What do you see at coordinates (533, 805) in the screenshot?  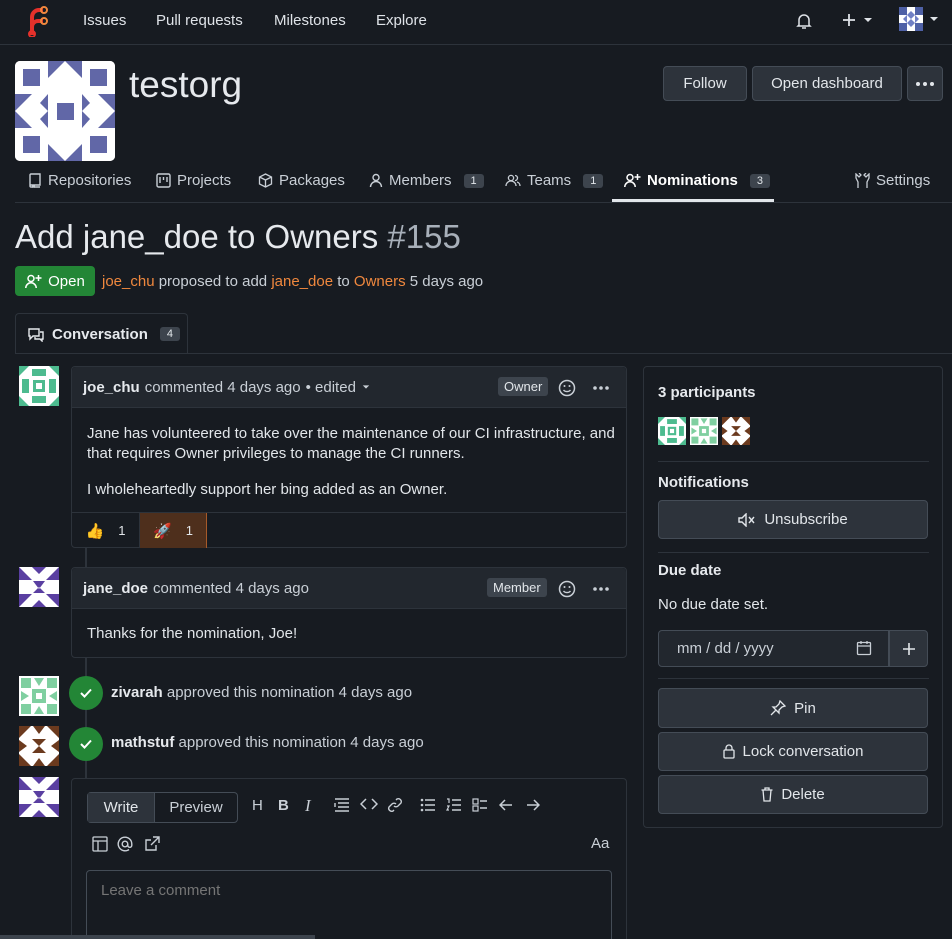 I see `arrow-right-icon` at bounding box center [533, 805].